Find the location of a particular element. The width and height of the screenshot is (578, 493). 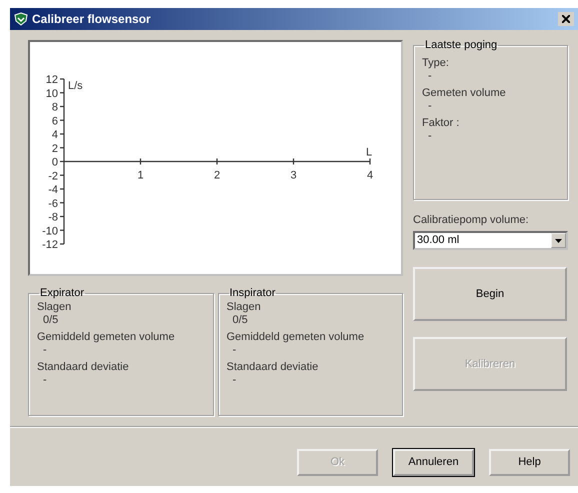

tick-label: 6 is located at coordinates (55, 121).